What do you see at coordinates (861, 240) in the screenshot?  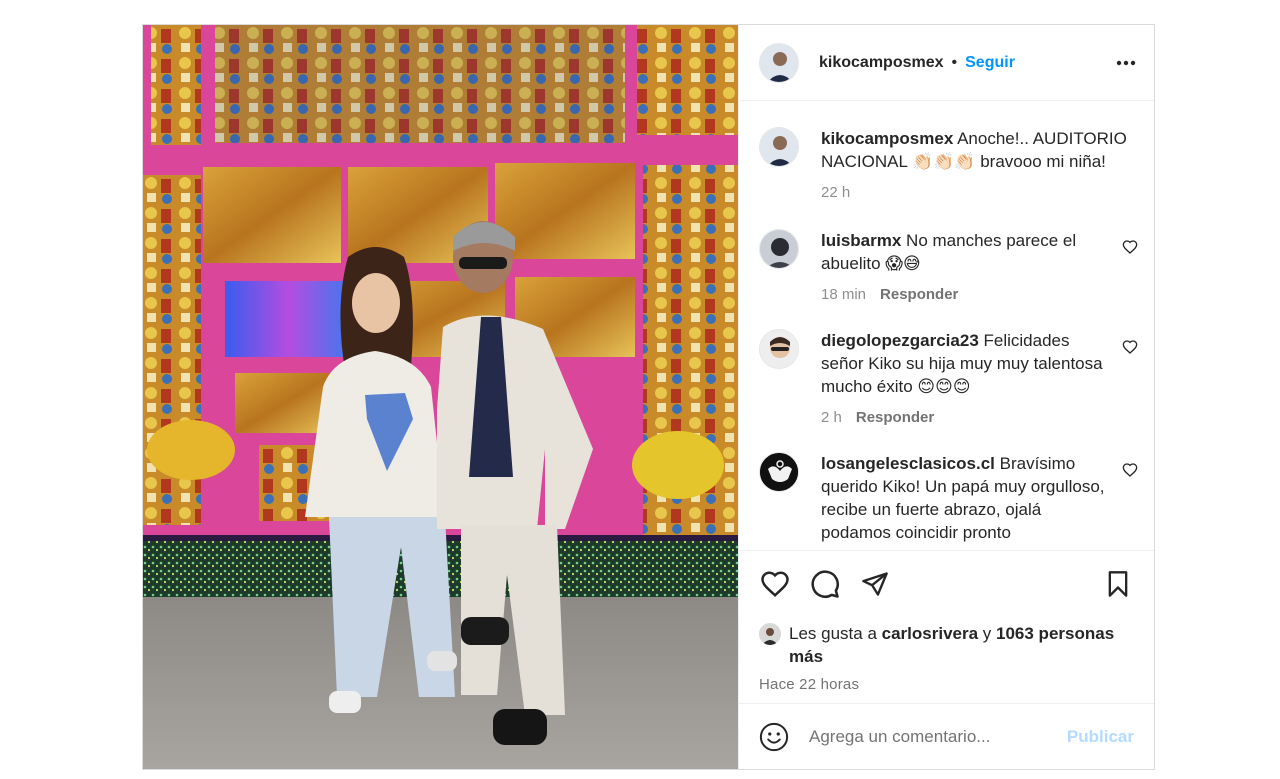 I see `comment-username: luisbarmx` at bounding box center [861, 240].